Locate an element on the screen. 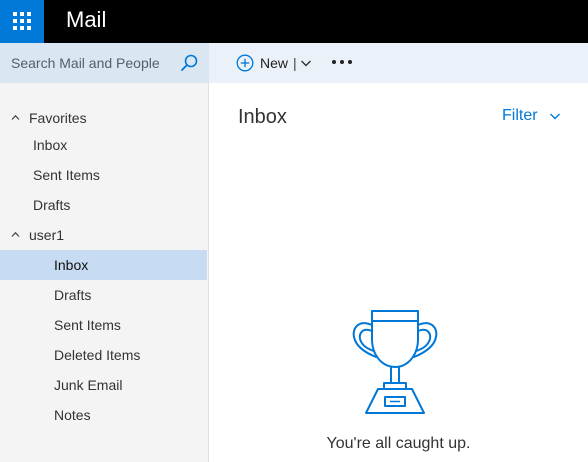 The width and height of the screenshot is (588, 462). filter-label: Filter is located at coordinates (520, 115).